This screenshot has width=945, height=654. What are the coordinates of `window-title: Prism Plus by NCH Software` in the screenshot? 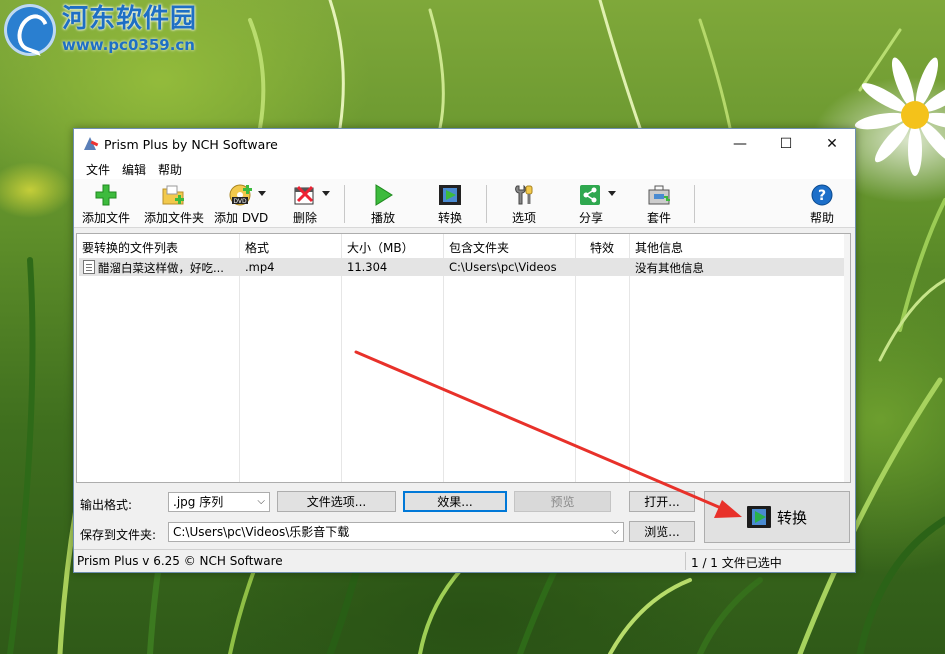 It's located at (191, 144).